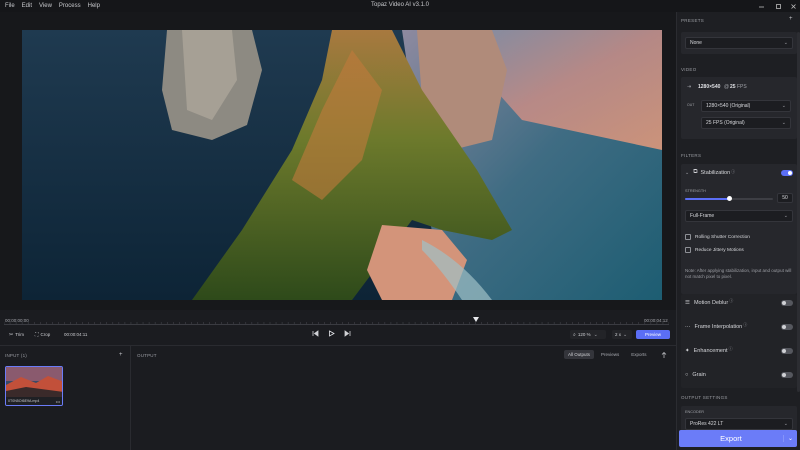  Describe the element at coordinates (34, 382) in the screenshot. I see `input-thumbnail-image` at that location.